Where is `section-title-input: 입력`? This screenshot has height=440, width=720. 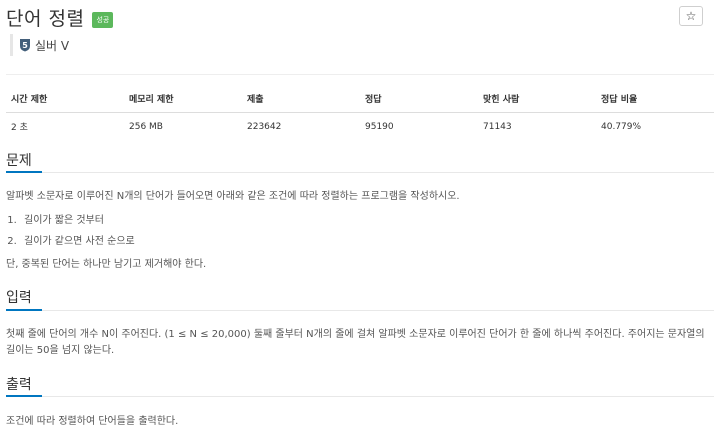
section-title-input: 입력 is located at coordinates (19, 298).